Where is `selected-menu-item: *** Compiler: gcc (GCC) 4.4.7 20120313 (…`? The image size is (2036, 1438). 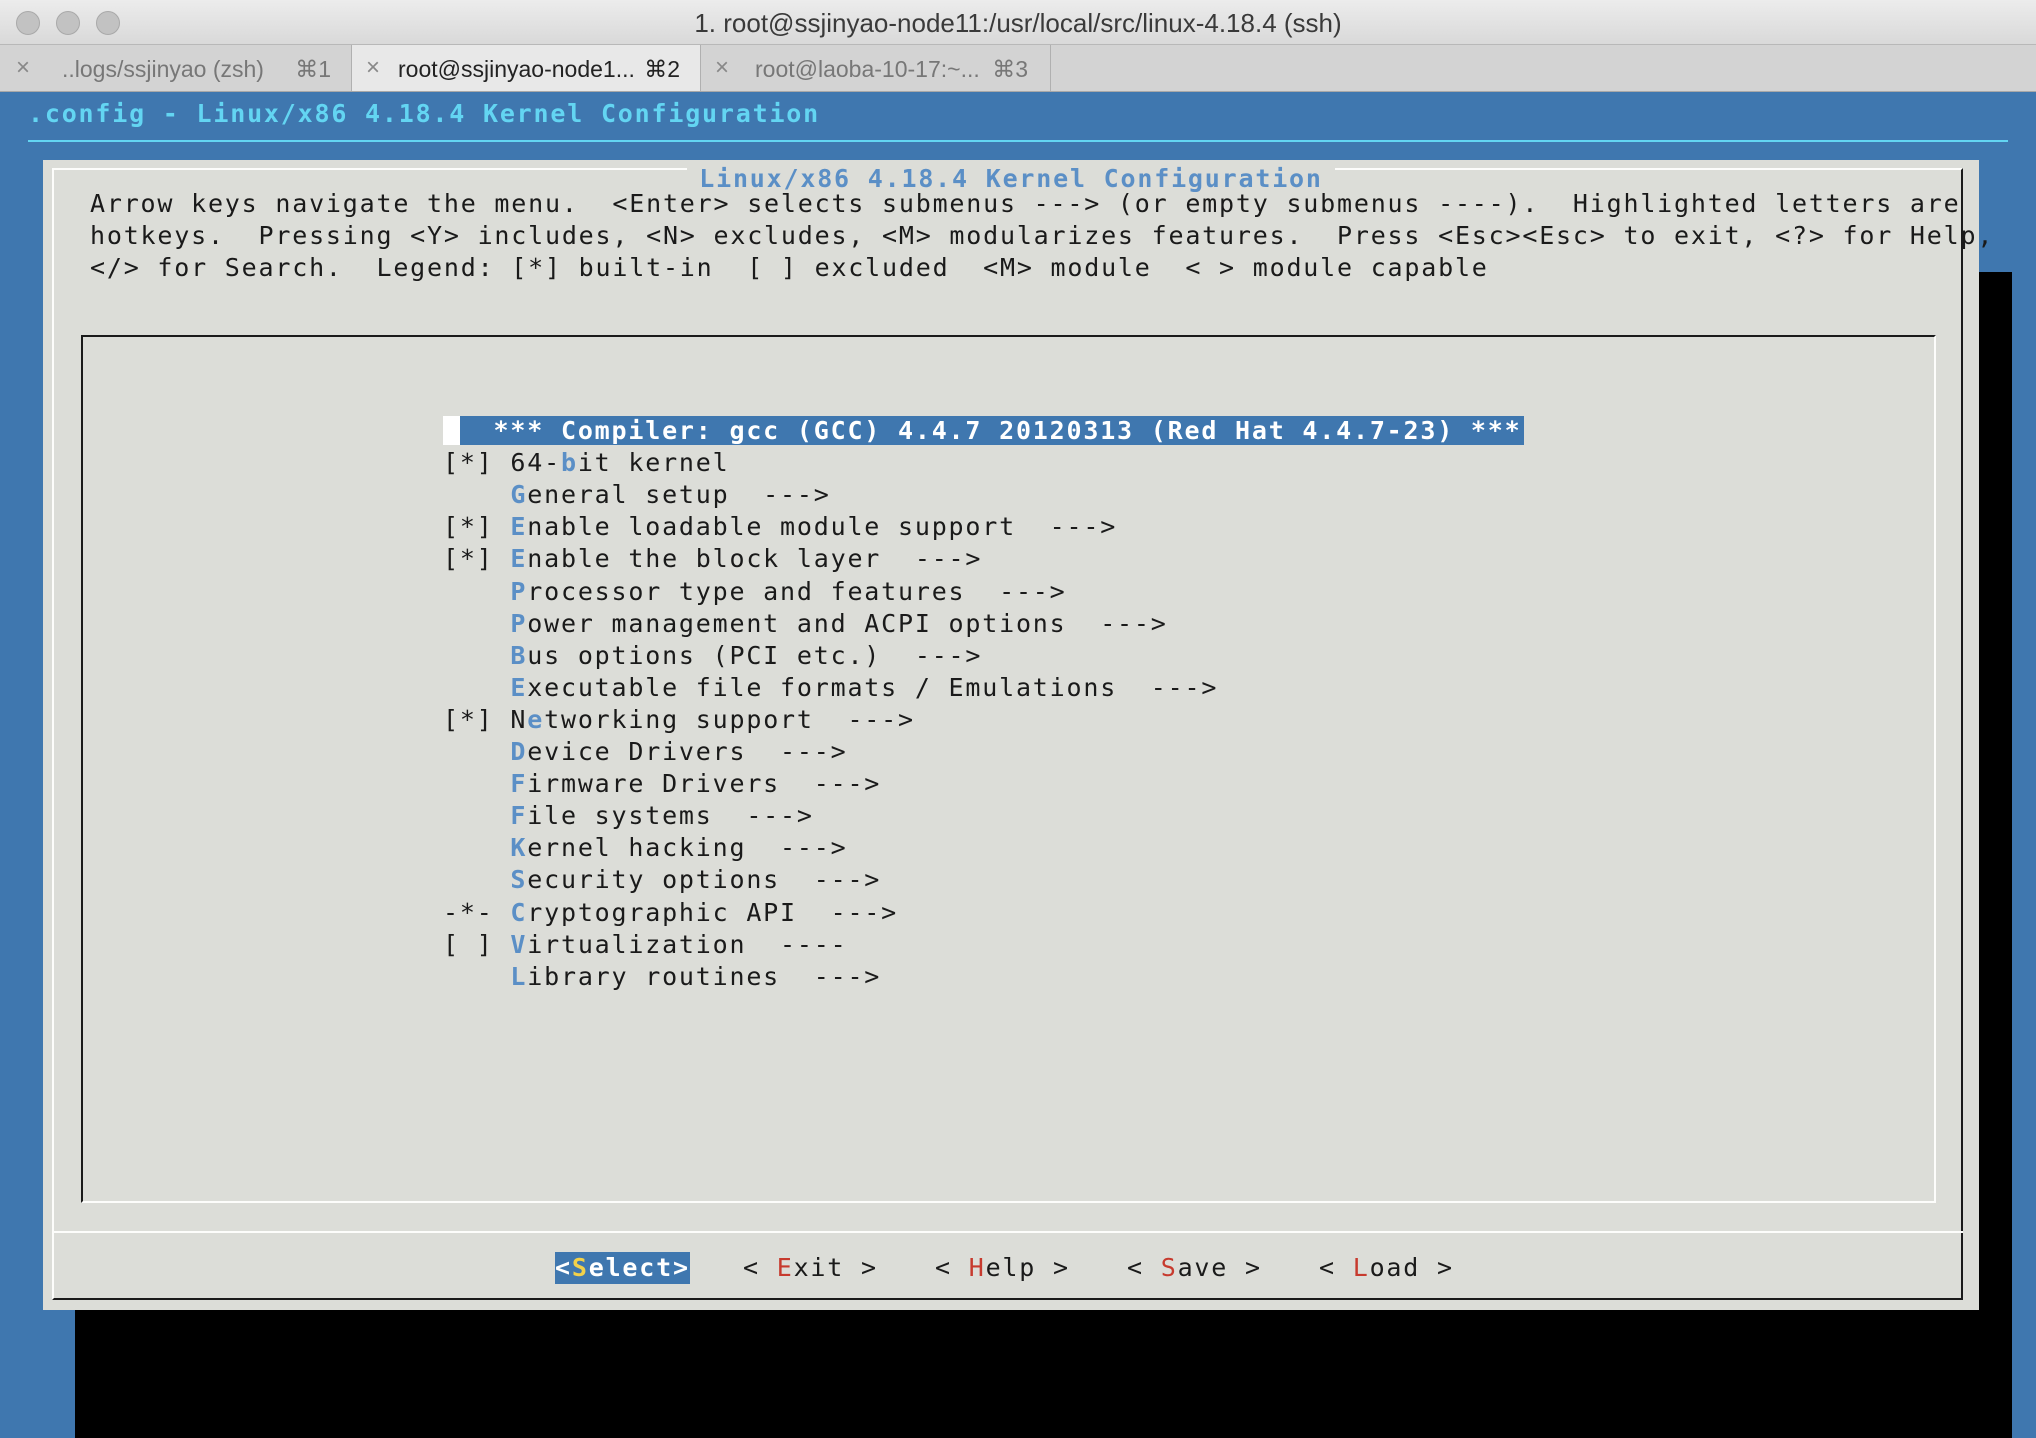 selected-menu-item: *** Compiler: gcc (GCC) 4.4.7 20120313 (… is located at coordinates (983, 430).